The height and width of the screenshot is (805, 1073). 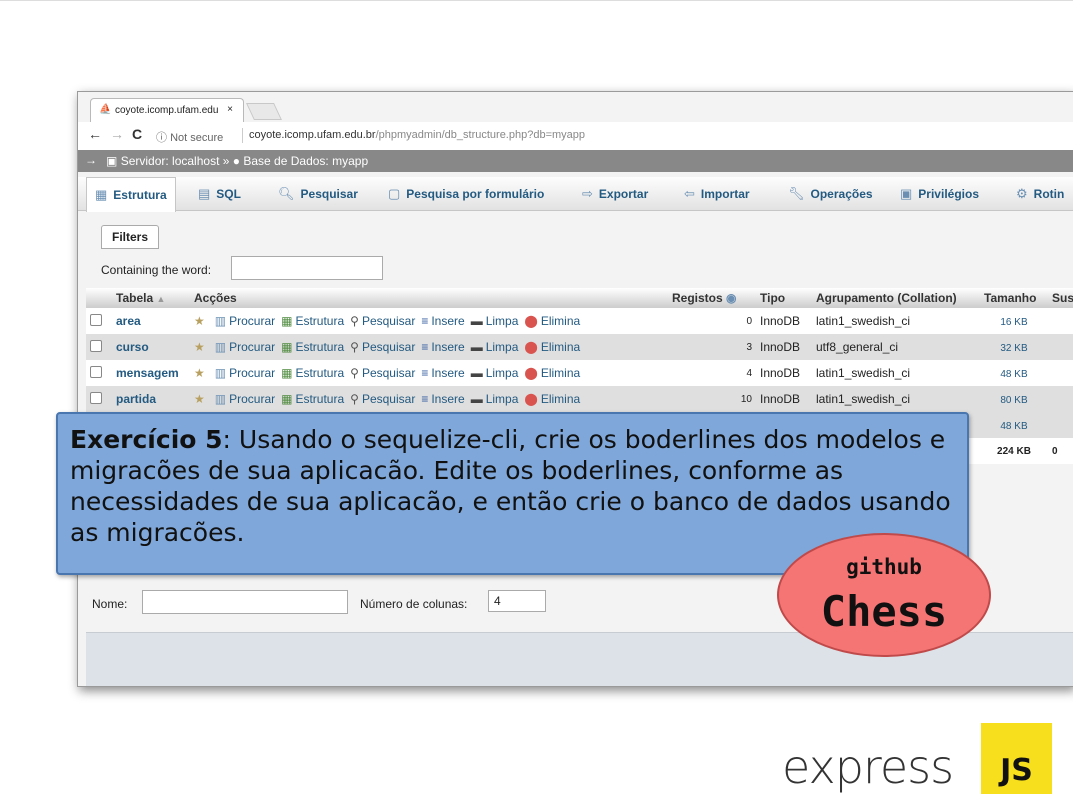 What do you see at coordinates (151, 347) in the screenshot?
I see `table-name: curso` at bounding box center [151, 347].